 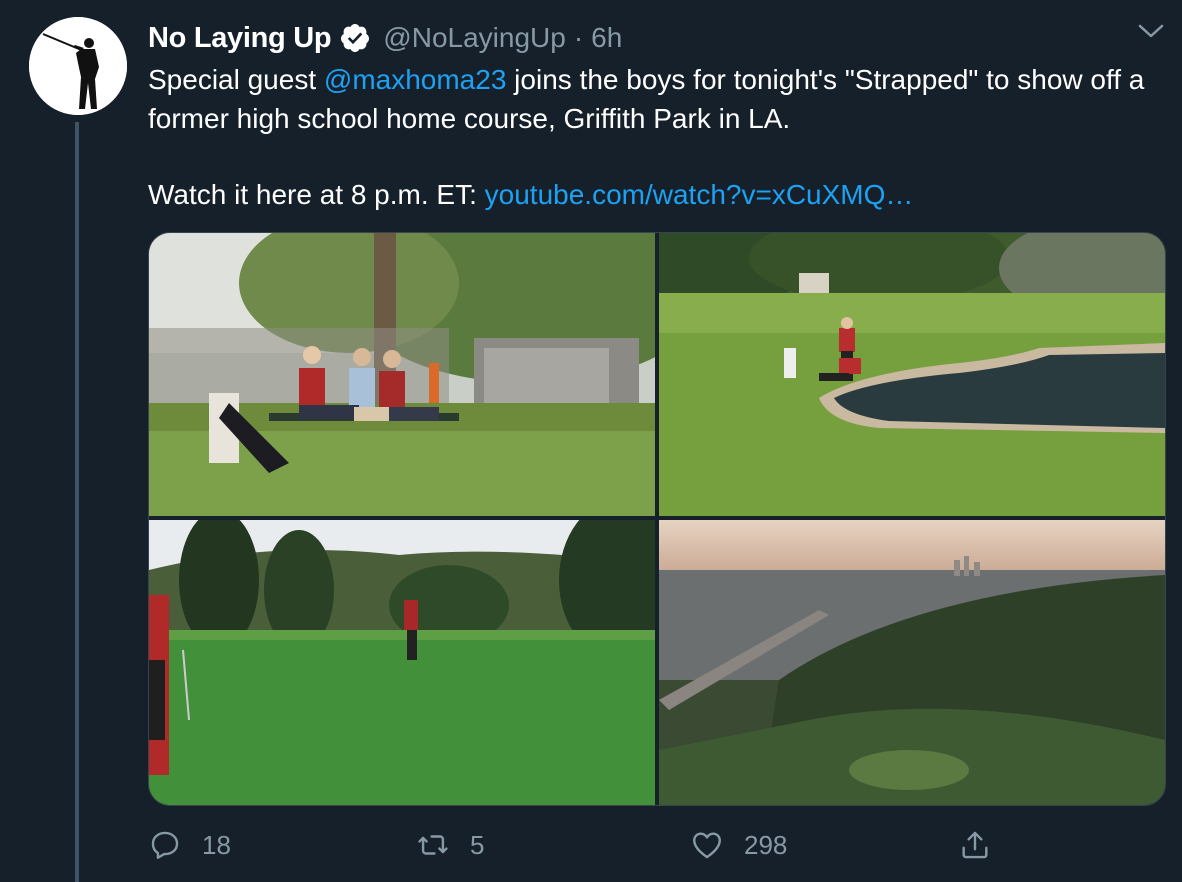 I want to click on verified-badge-icon, so click(x=355, y=38).